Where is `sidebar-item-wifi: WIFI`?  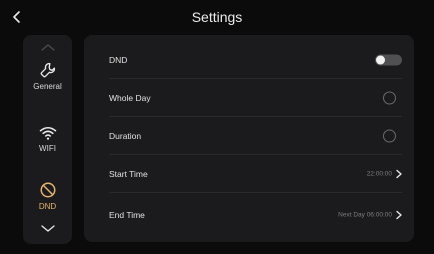 sidebar-item-wifi: WIFI is located at coordinates (47, 139).